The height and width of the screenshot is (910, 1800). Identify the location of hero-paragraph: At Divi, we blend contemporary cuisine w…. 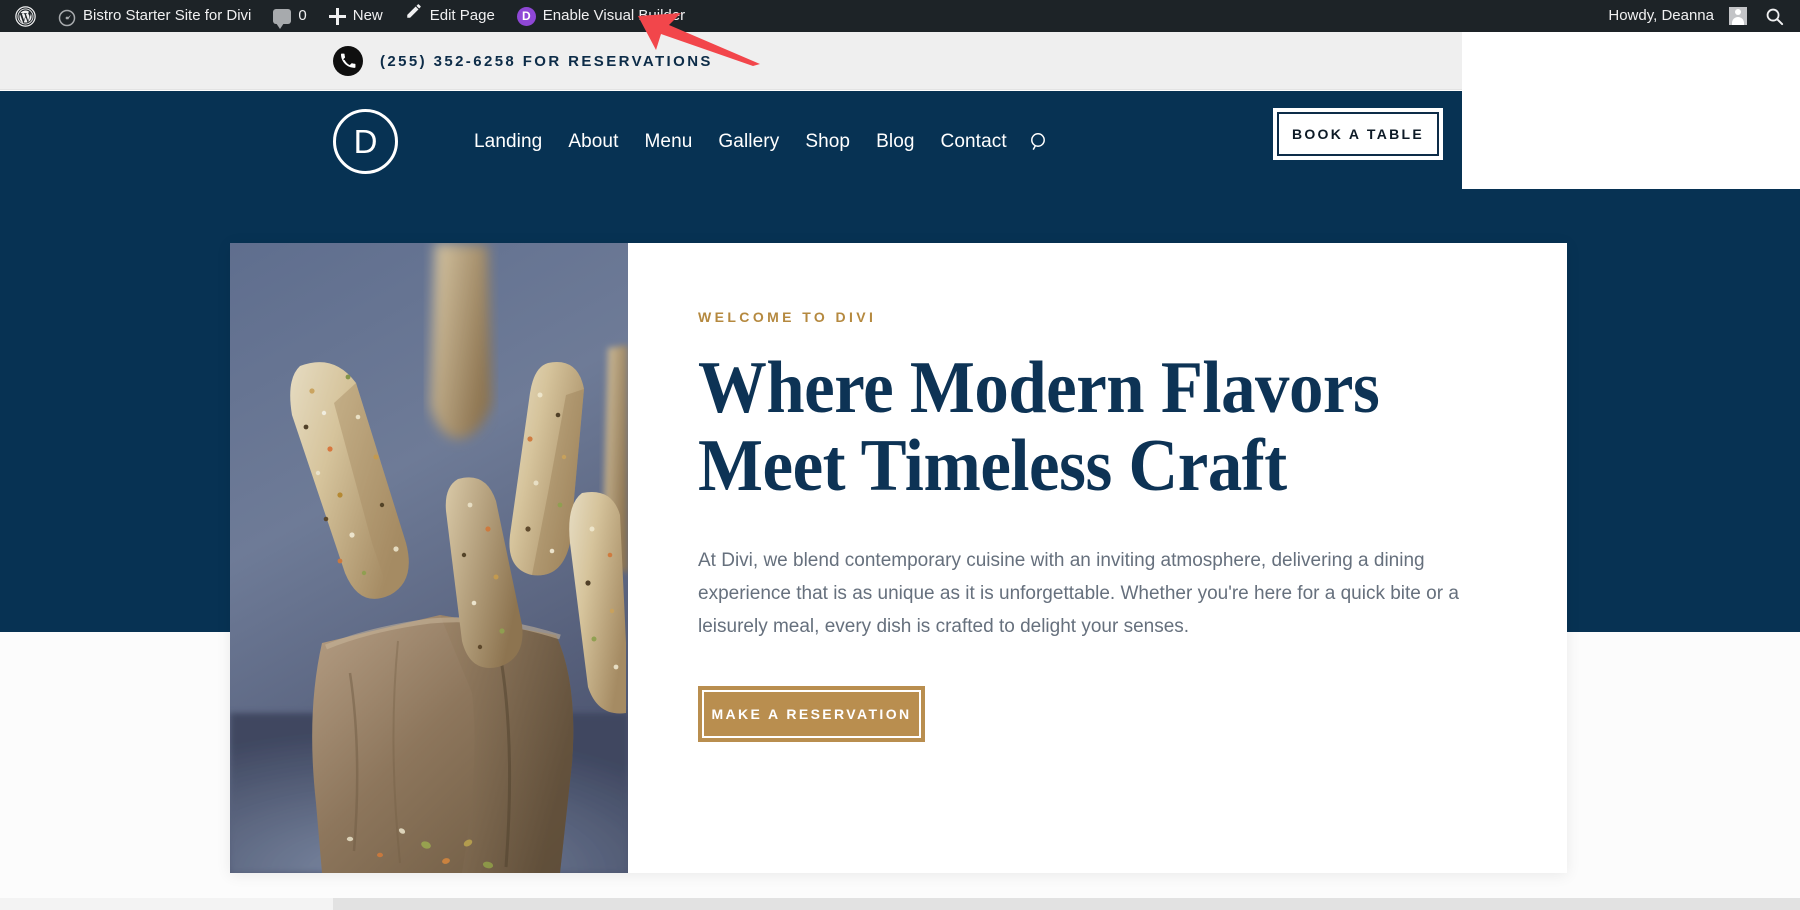
(1078, 593).